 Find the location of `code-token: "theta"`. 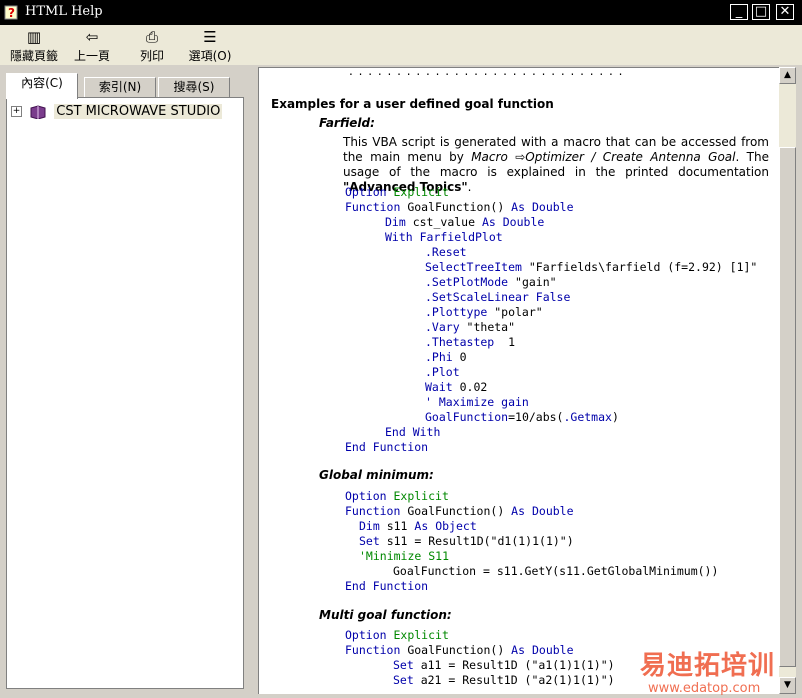

code-token: "theta" is located at coordinates (487, 327).